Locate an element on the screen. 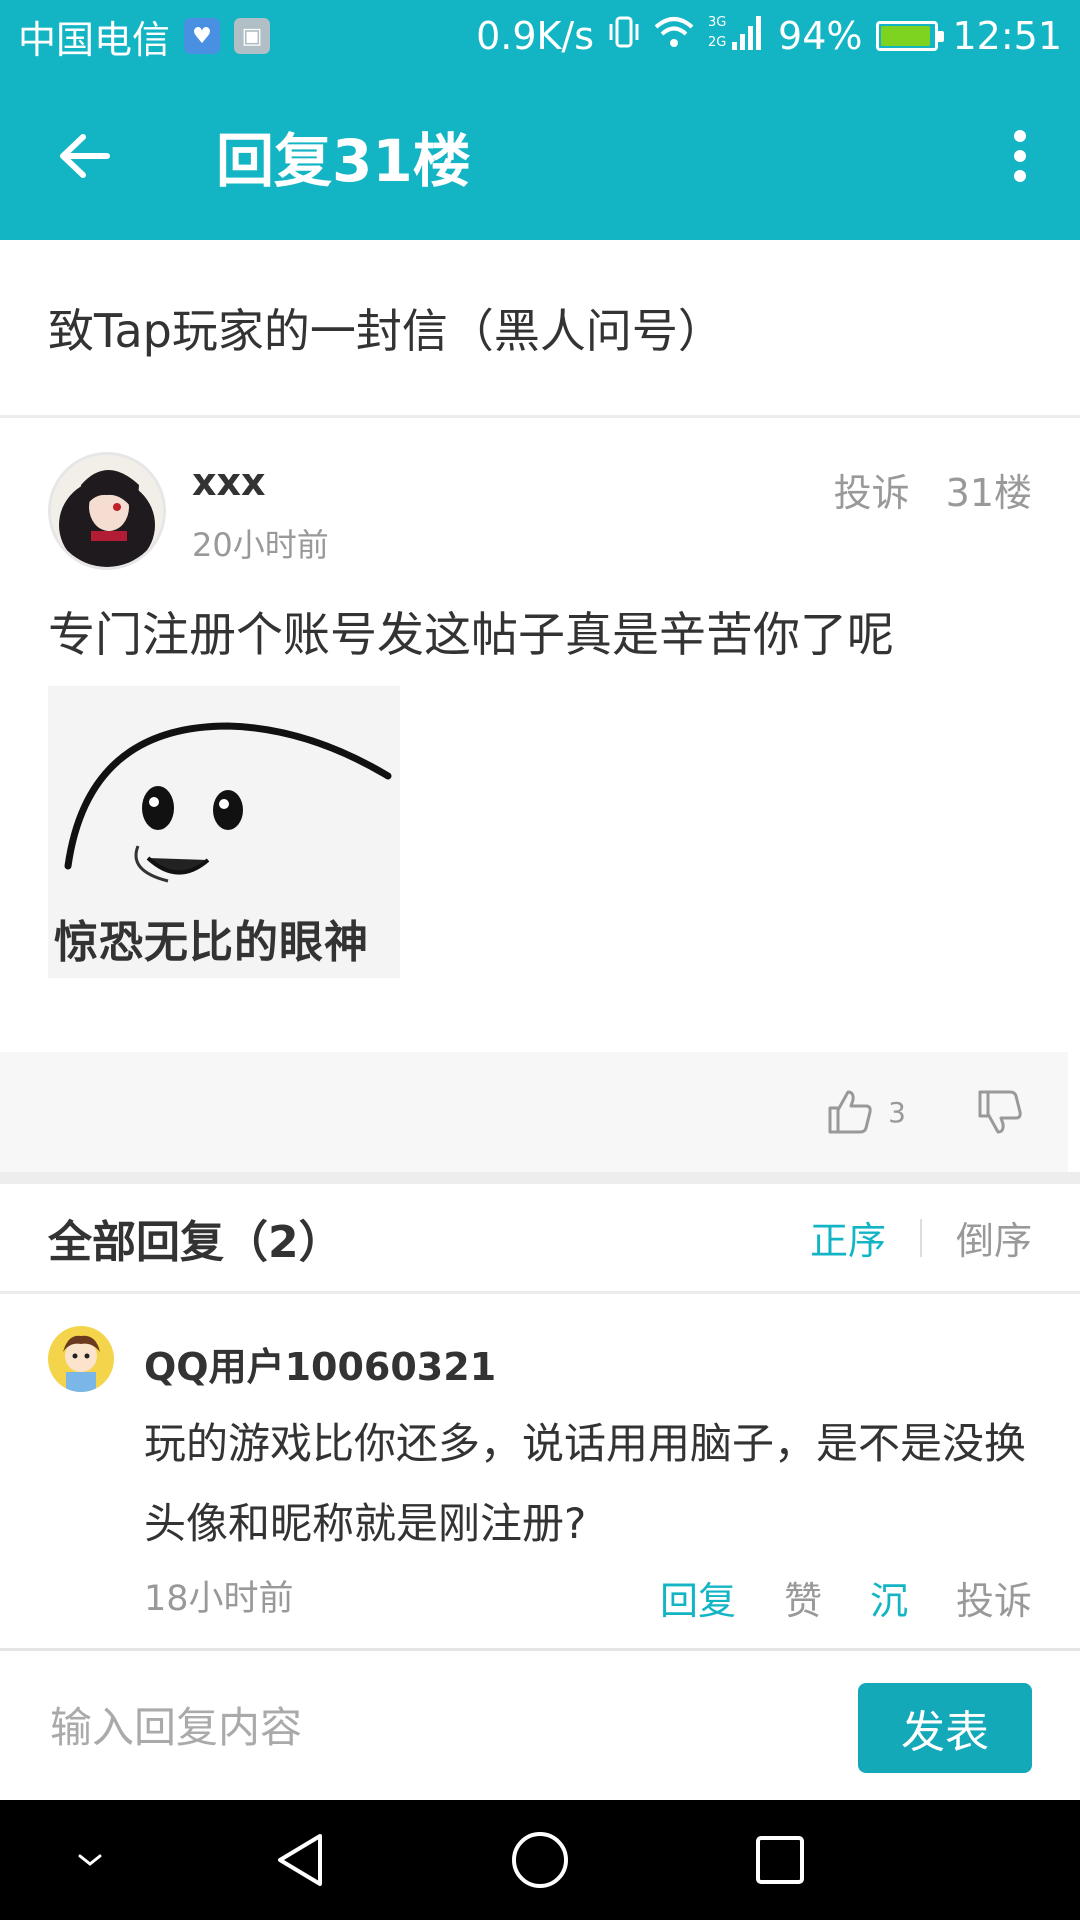 This screenshot has width=1080, height=1920. avatar is located at coordinates (107, 511).